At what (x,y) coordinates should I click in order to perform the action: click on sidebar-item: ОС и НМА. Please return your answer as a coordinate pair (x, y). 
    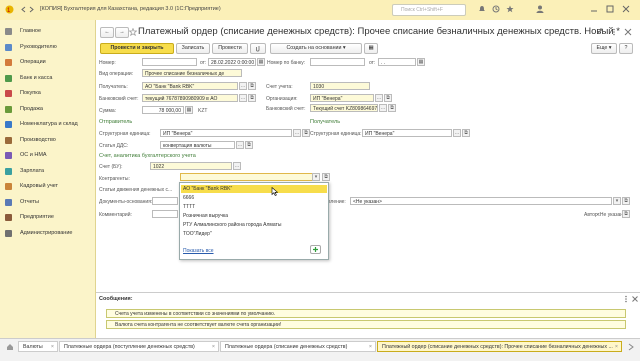
    Looking at the image, I should click on (47, 156).